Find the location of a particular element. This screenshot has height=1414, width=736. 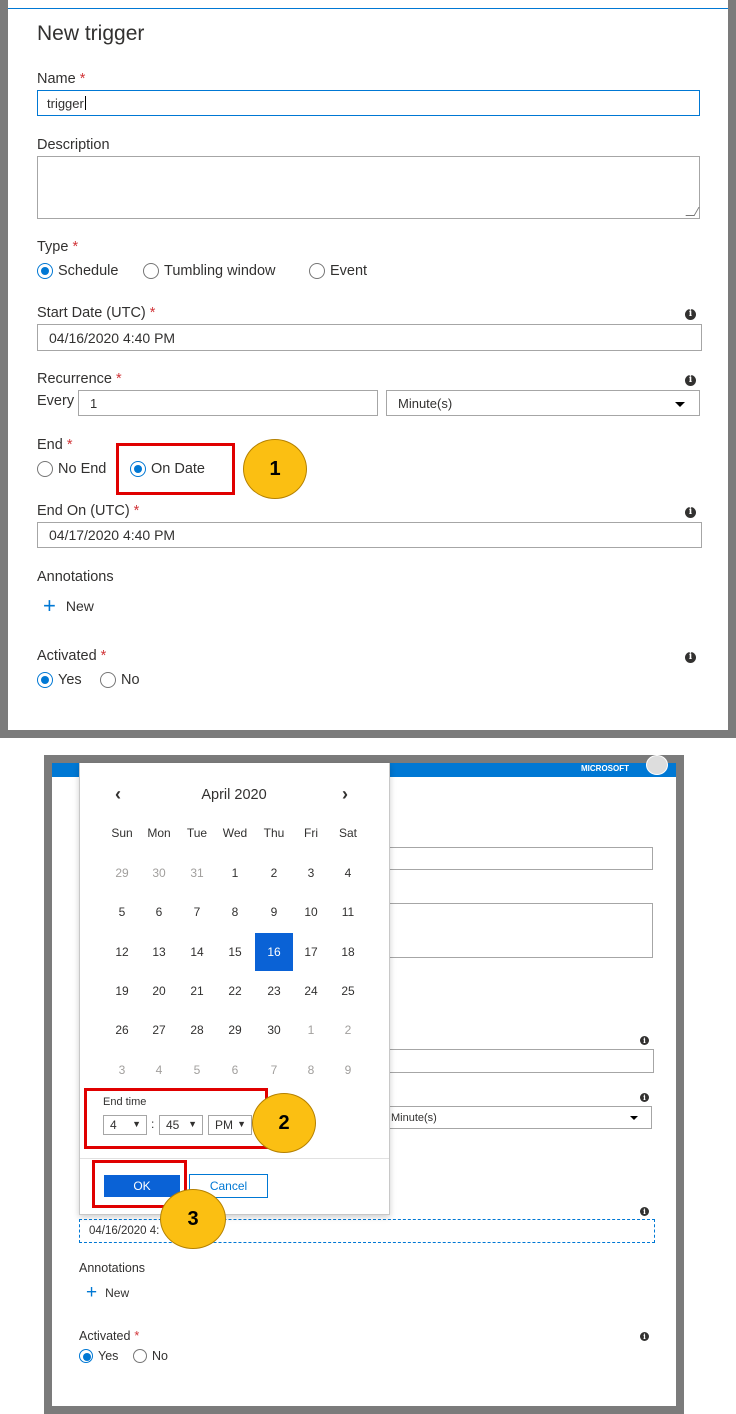

chevron-left-icon: ‹ is located at coordinates (118, 794).